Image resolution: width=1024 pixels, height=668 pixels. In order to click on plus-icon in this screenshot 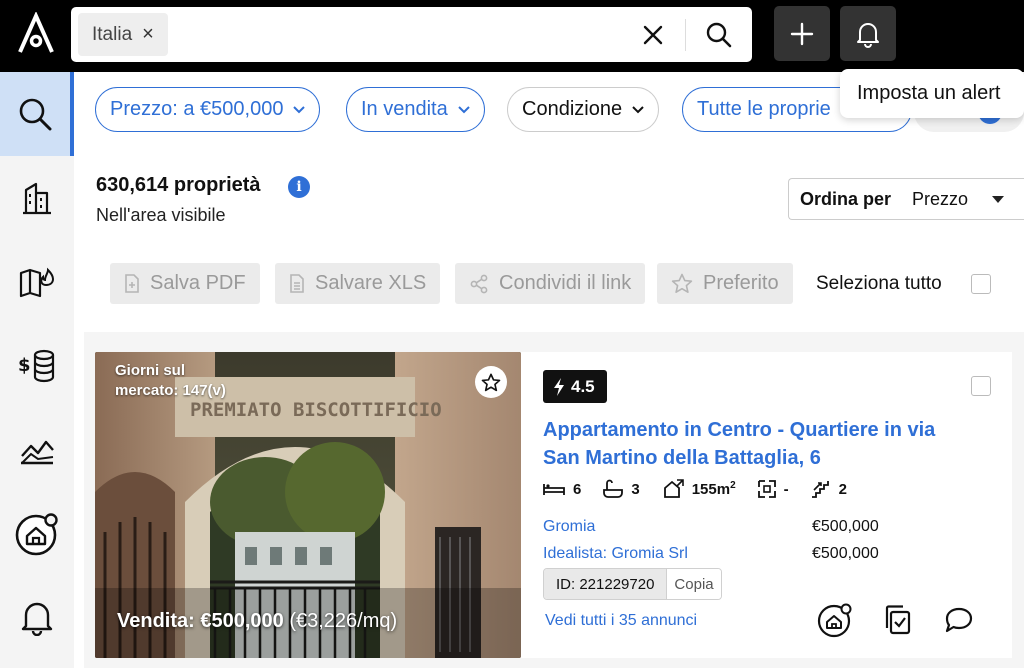, I will do `click(802, 33)`.